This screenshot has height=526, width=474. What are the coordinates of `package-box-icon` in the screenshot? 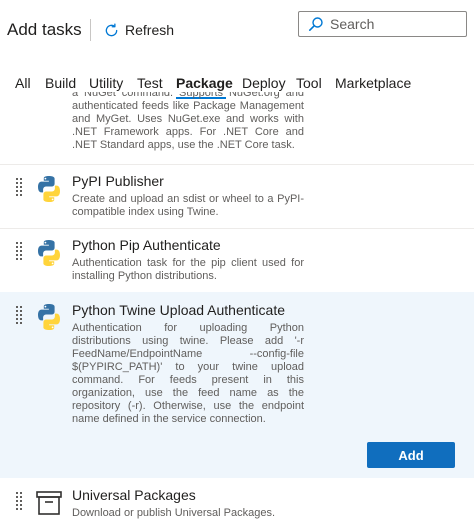 It's located at (49, 503).